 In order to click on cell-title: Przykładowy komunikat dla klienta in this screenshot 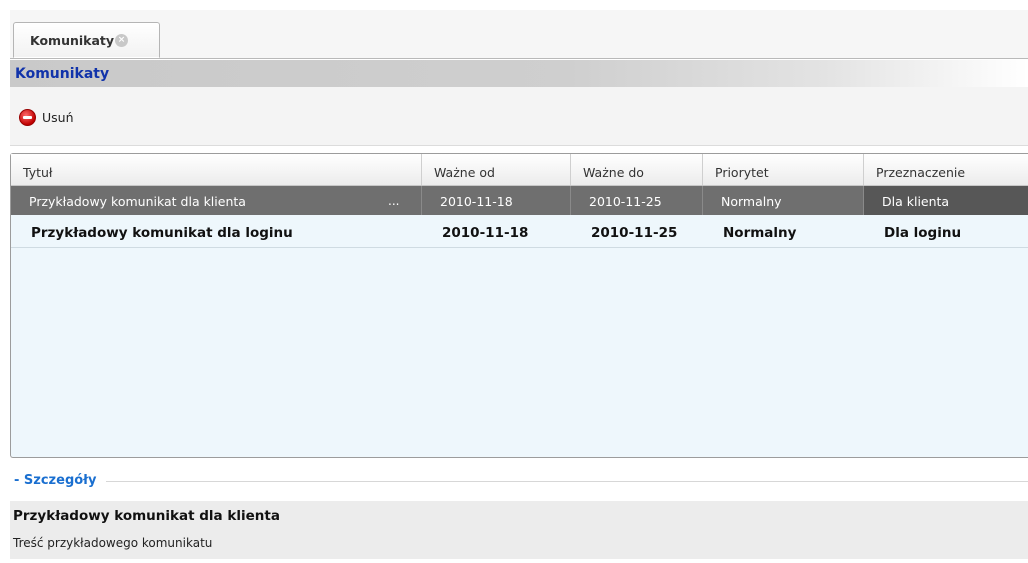, I will do `click(216, 200)`.